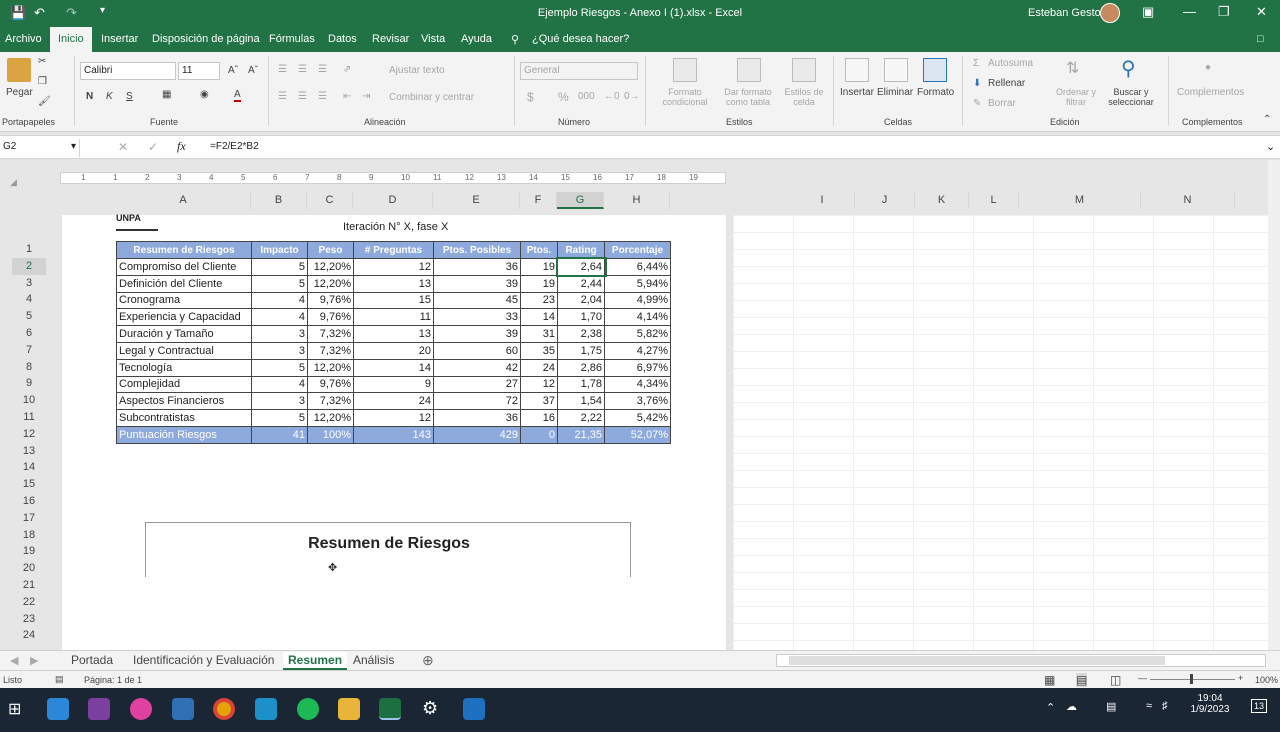 The image size is (1280, 732). What do you see at coordinates (581, 350) in the screenshot?
I see `table-cell: 1,75` at bounding box center [581, 350].